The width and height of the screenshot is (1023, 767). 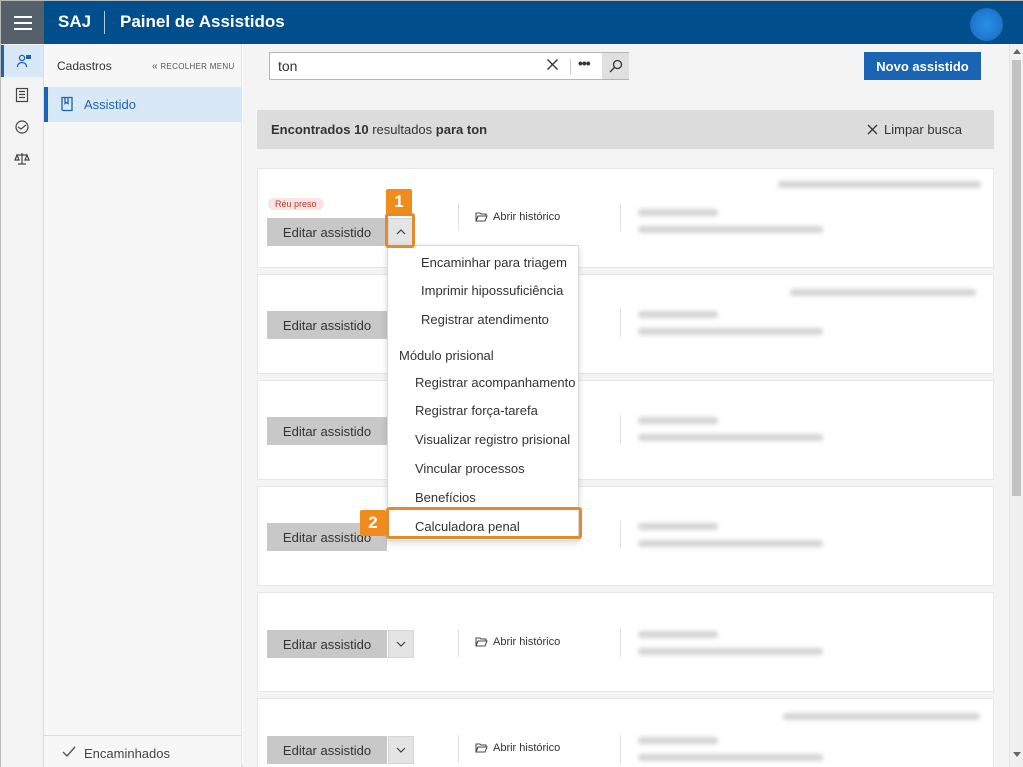 I want to click on person-list-icon, so click(x=22, y=61).